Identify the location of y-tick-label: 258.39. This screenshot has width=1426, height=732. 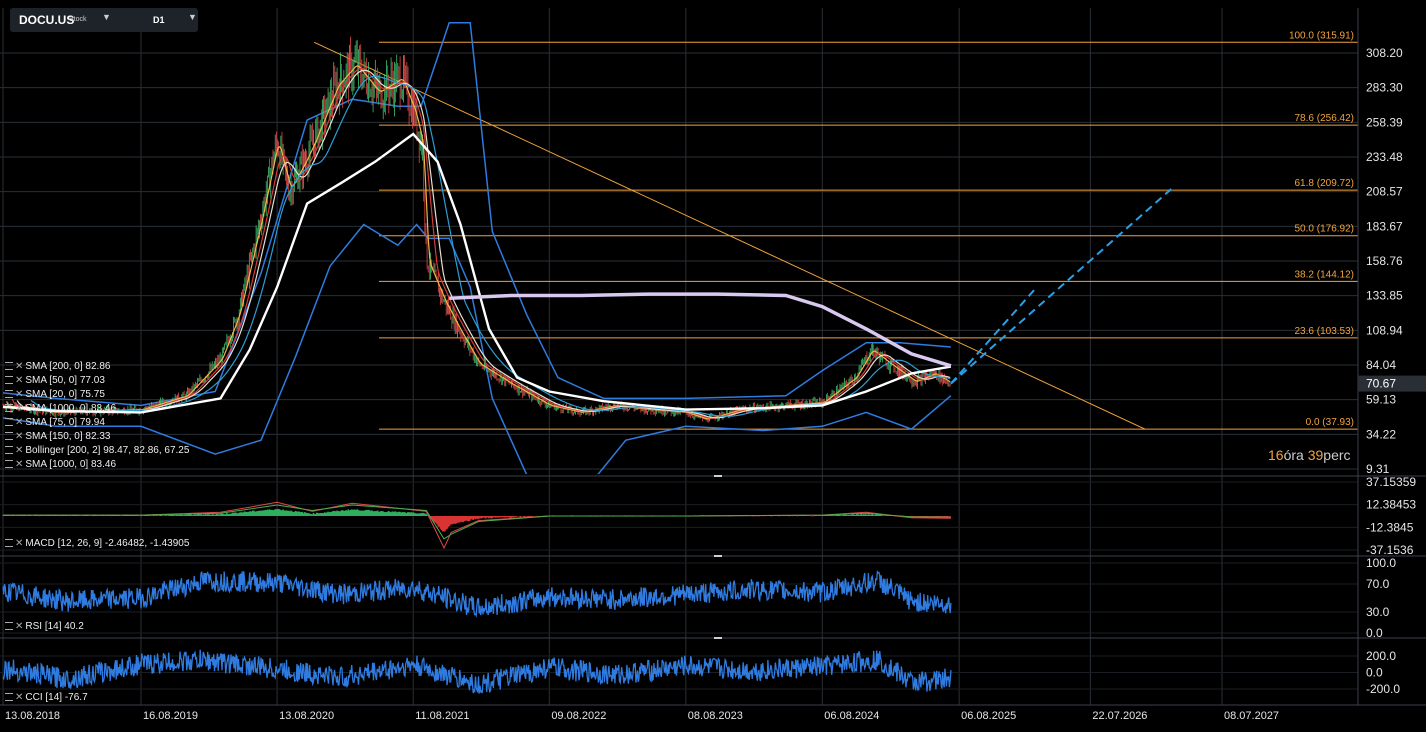
(1384, 122).